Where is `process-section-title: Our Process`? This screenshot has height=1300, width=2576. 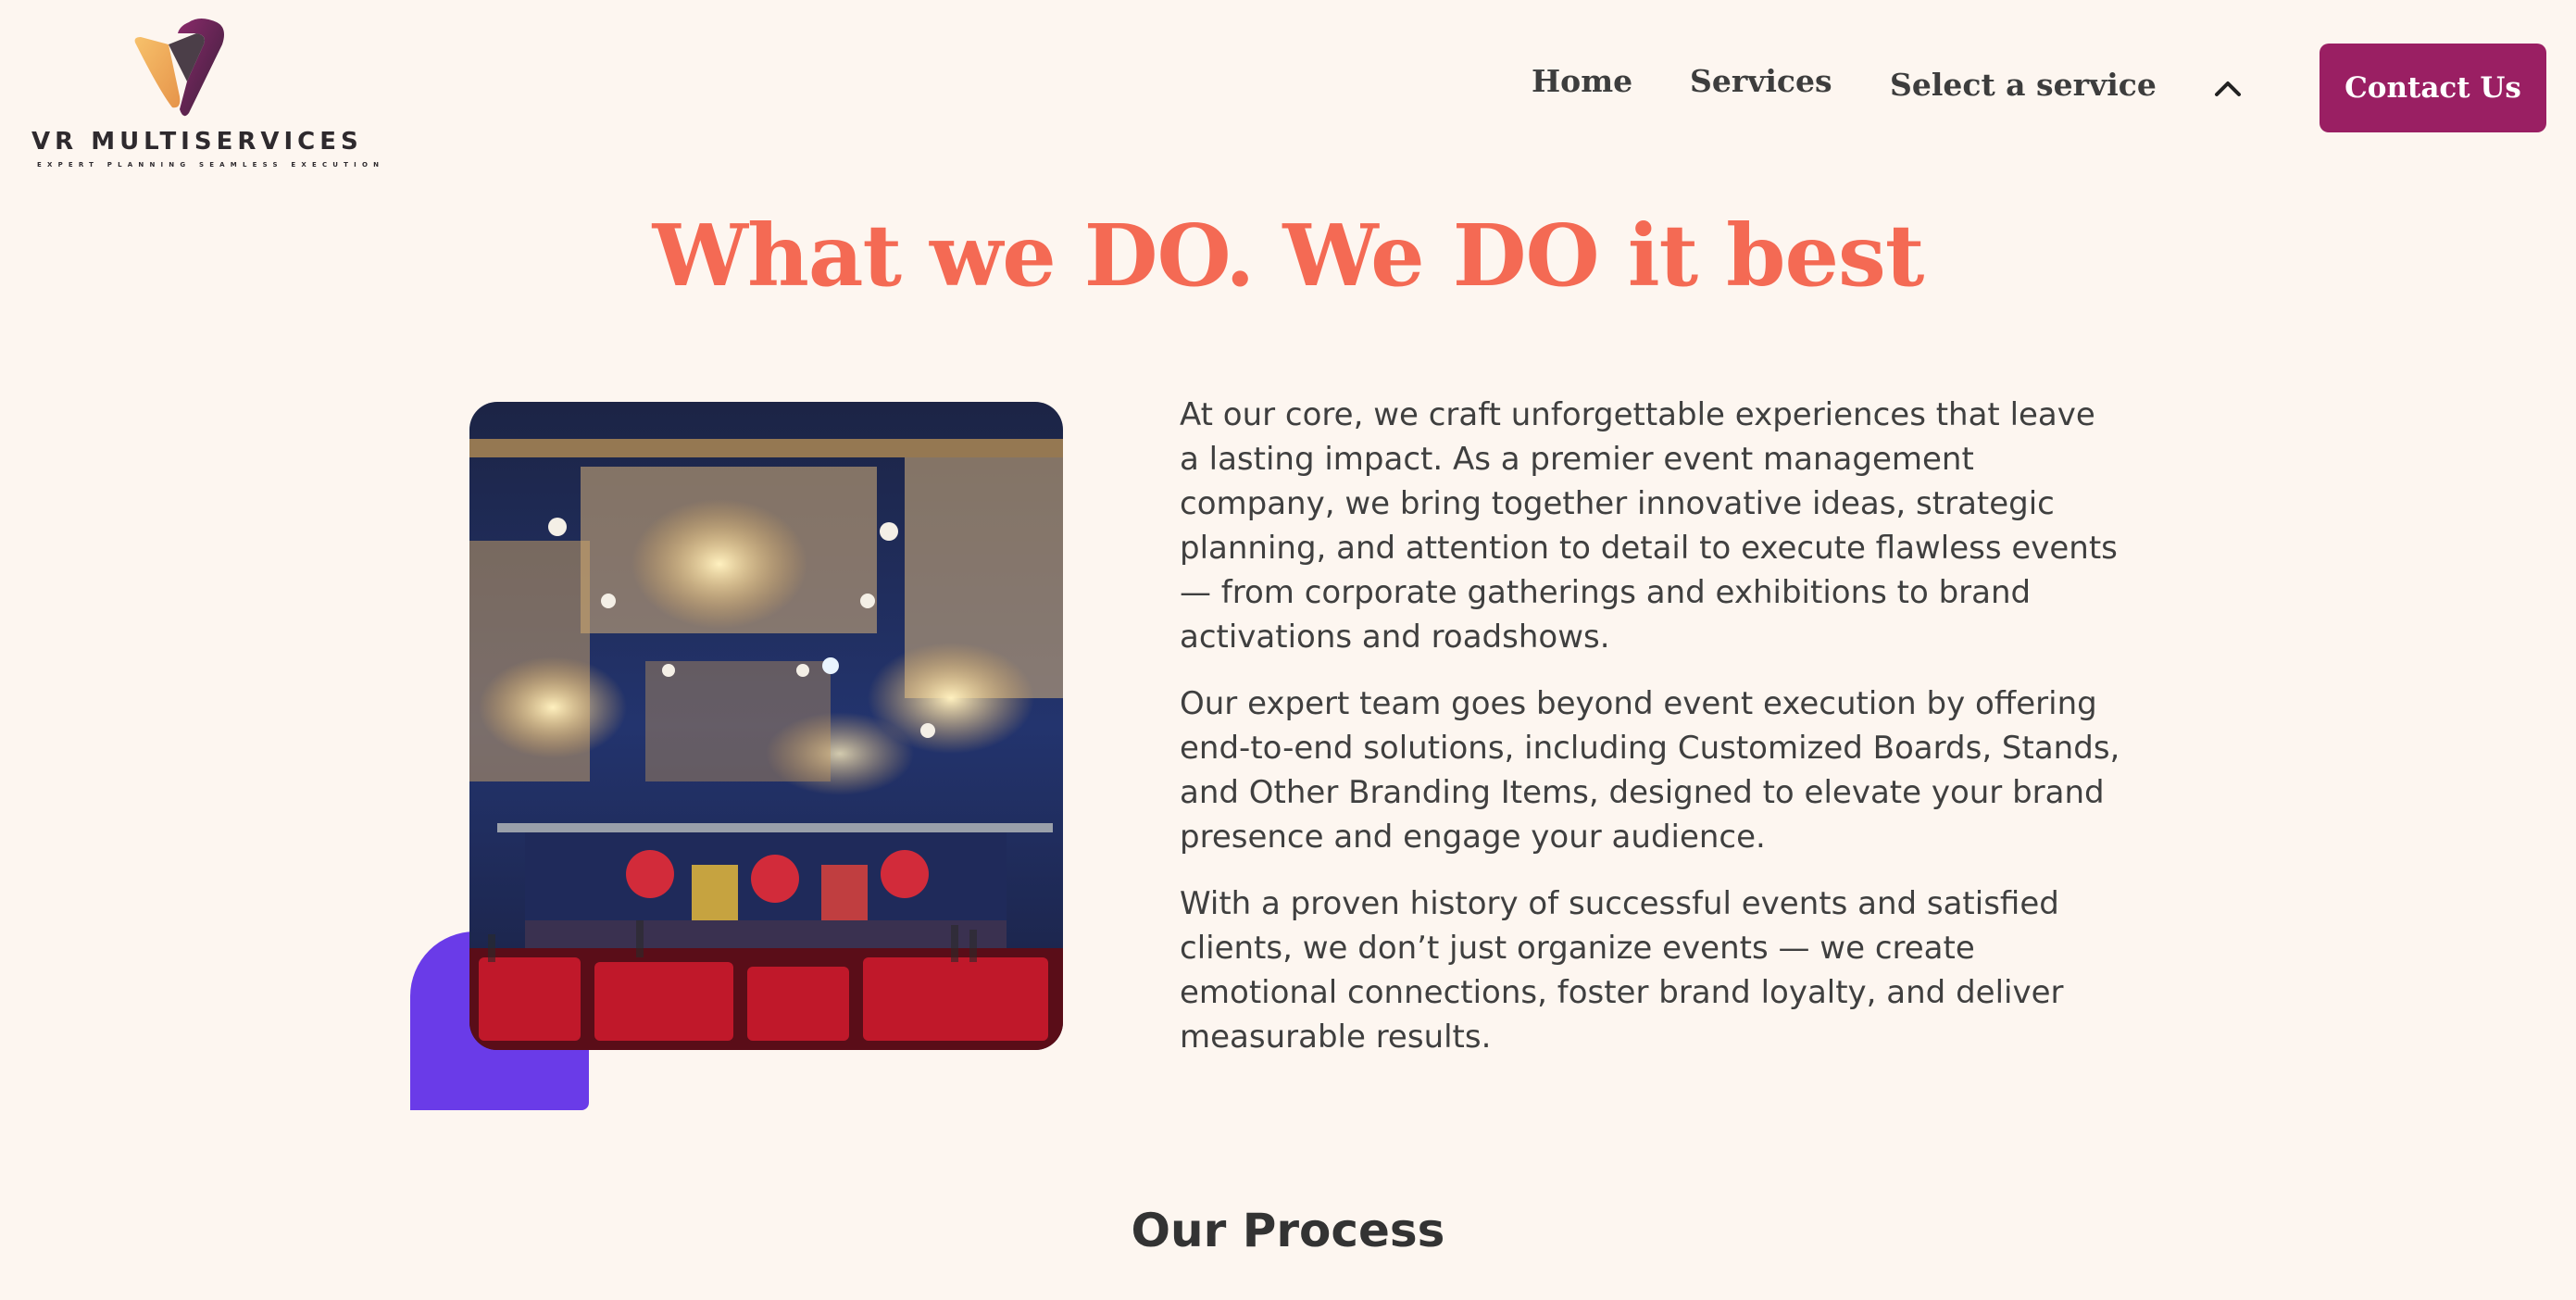 process-section-title: Our Process is located at coordinates (1288, 1230).